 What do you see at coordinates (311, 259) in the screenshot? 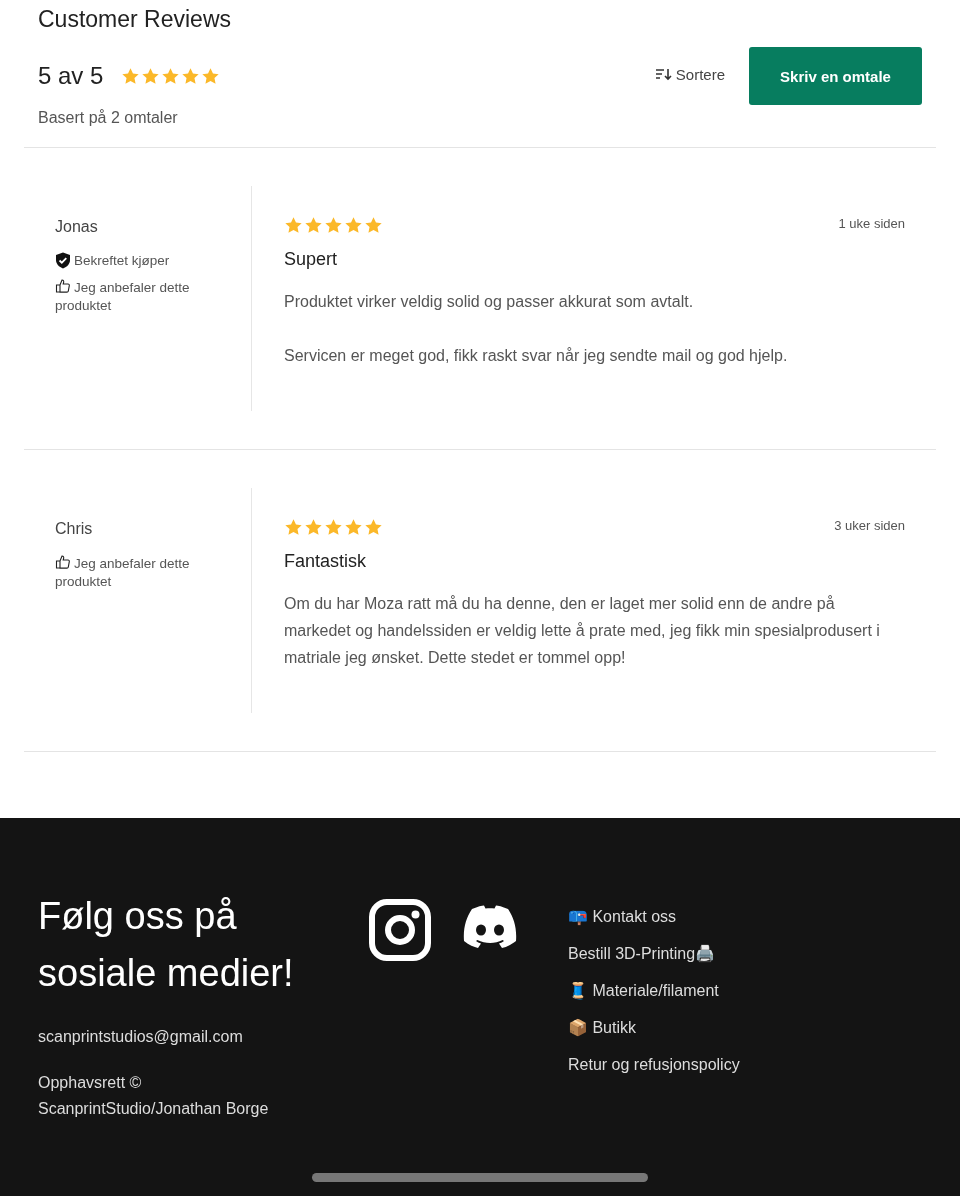
I see `review-title: Supert` at bounding box center [311, 259].